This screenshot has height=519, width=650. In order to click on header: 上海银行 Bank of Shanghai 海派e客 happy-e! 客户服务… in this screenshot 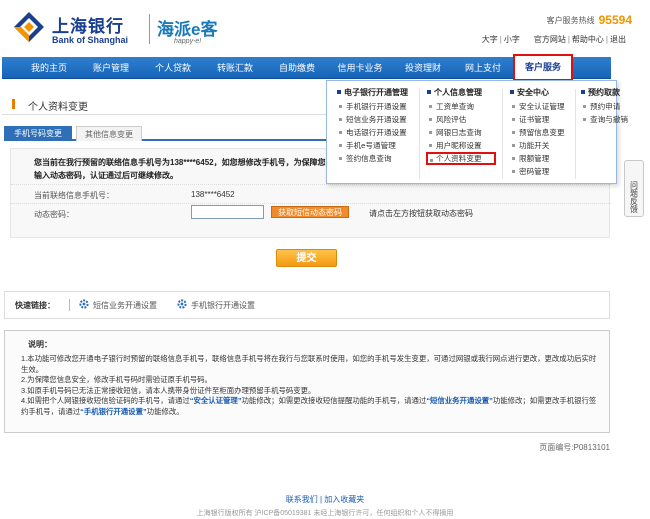, I will do `click(325, 28)`.